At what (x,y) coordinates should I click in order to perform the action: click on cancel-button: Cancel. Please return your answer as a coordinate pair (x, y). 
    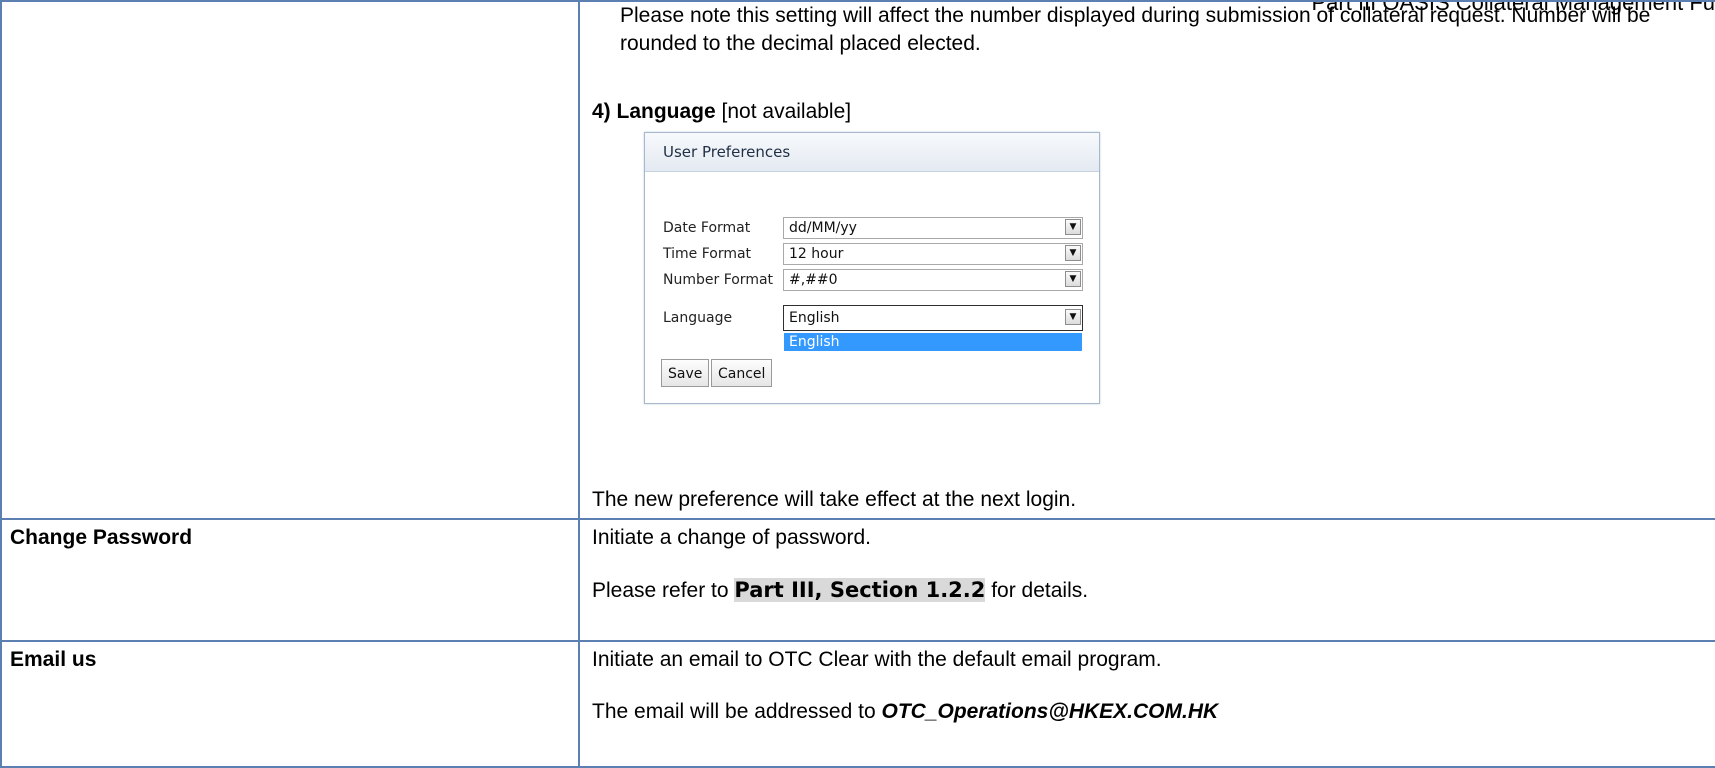
    Looking at the image, I should click on (742, 373).